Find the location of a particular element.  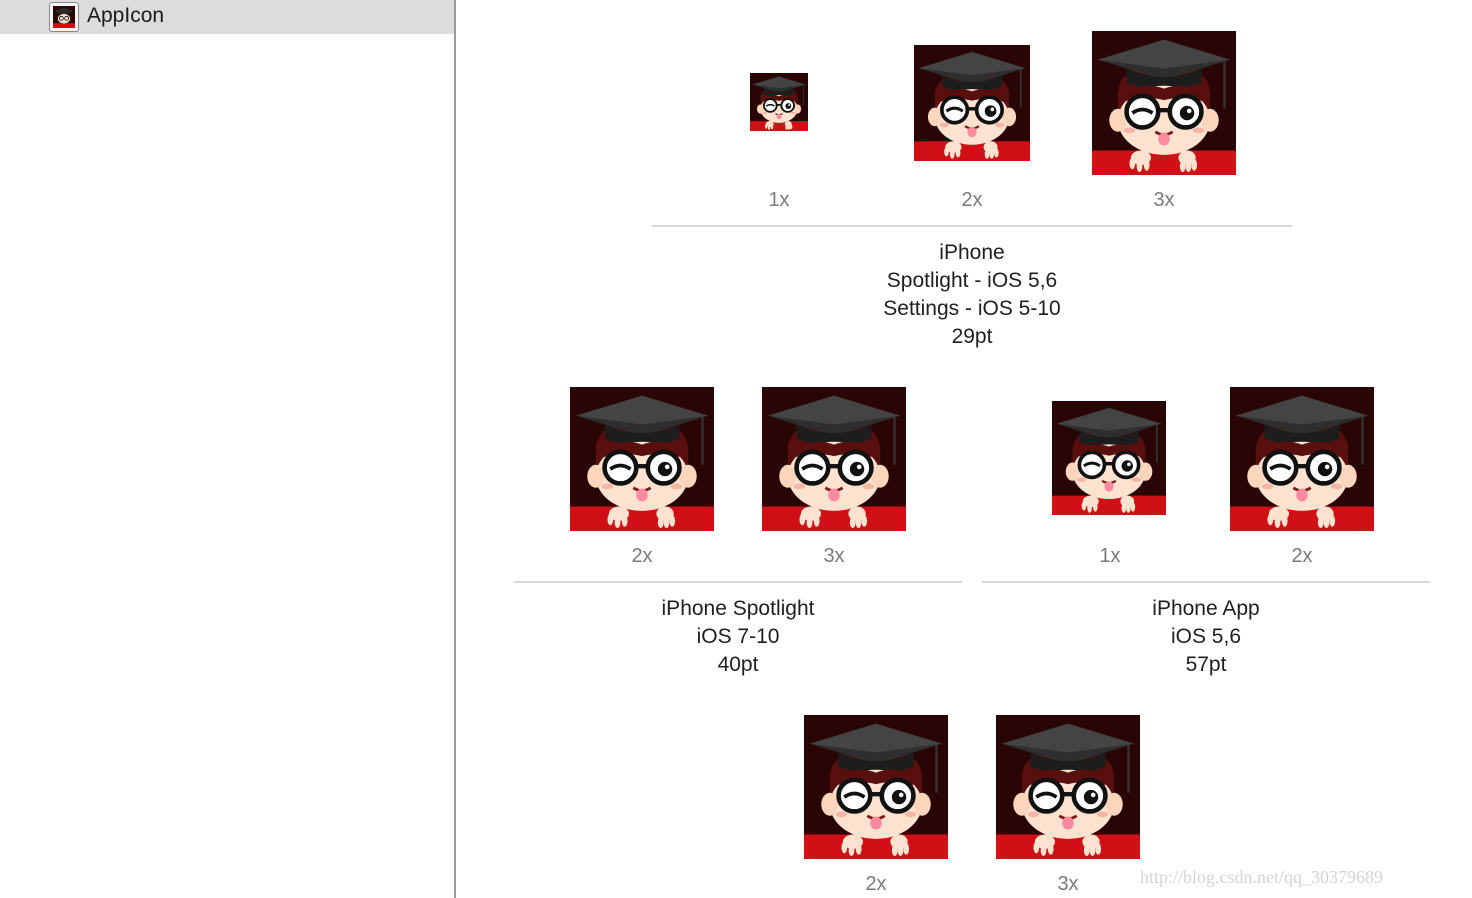

group-label-57pt: iPhone App iOS 5,6 57pt is located at coordinates (1206, 637).